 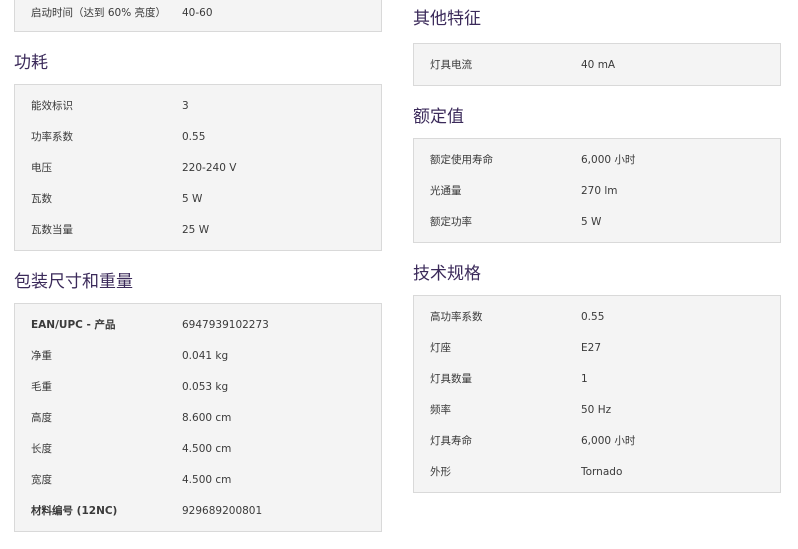 What do you see at coordinates (440, 472) in the screenshot?
I see `spec-label: 外形` at bounding box center [440, 472].